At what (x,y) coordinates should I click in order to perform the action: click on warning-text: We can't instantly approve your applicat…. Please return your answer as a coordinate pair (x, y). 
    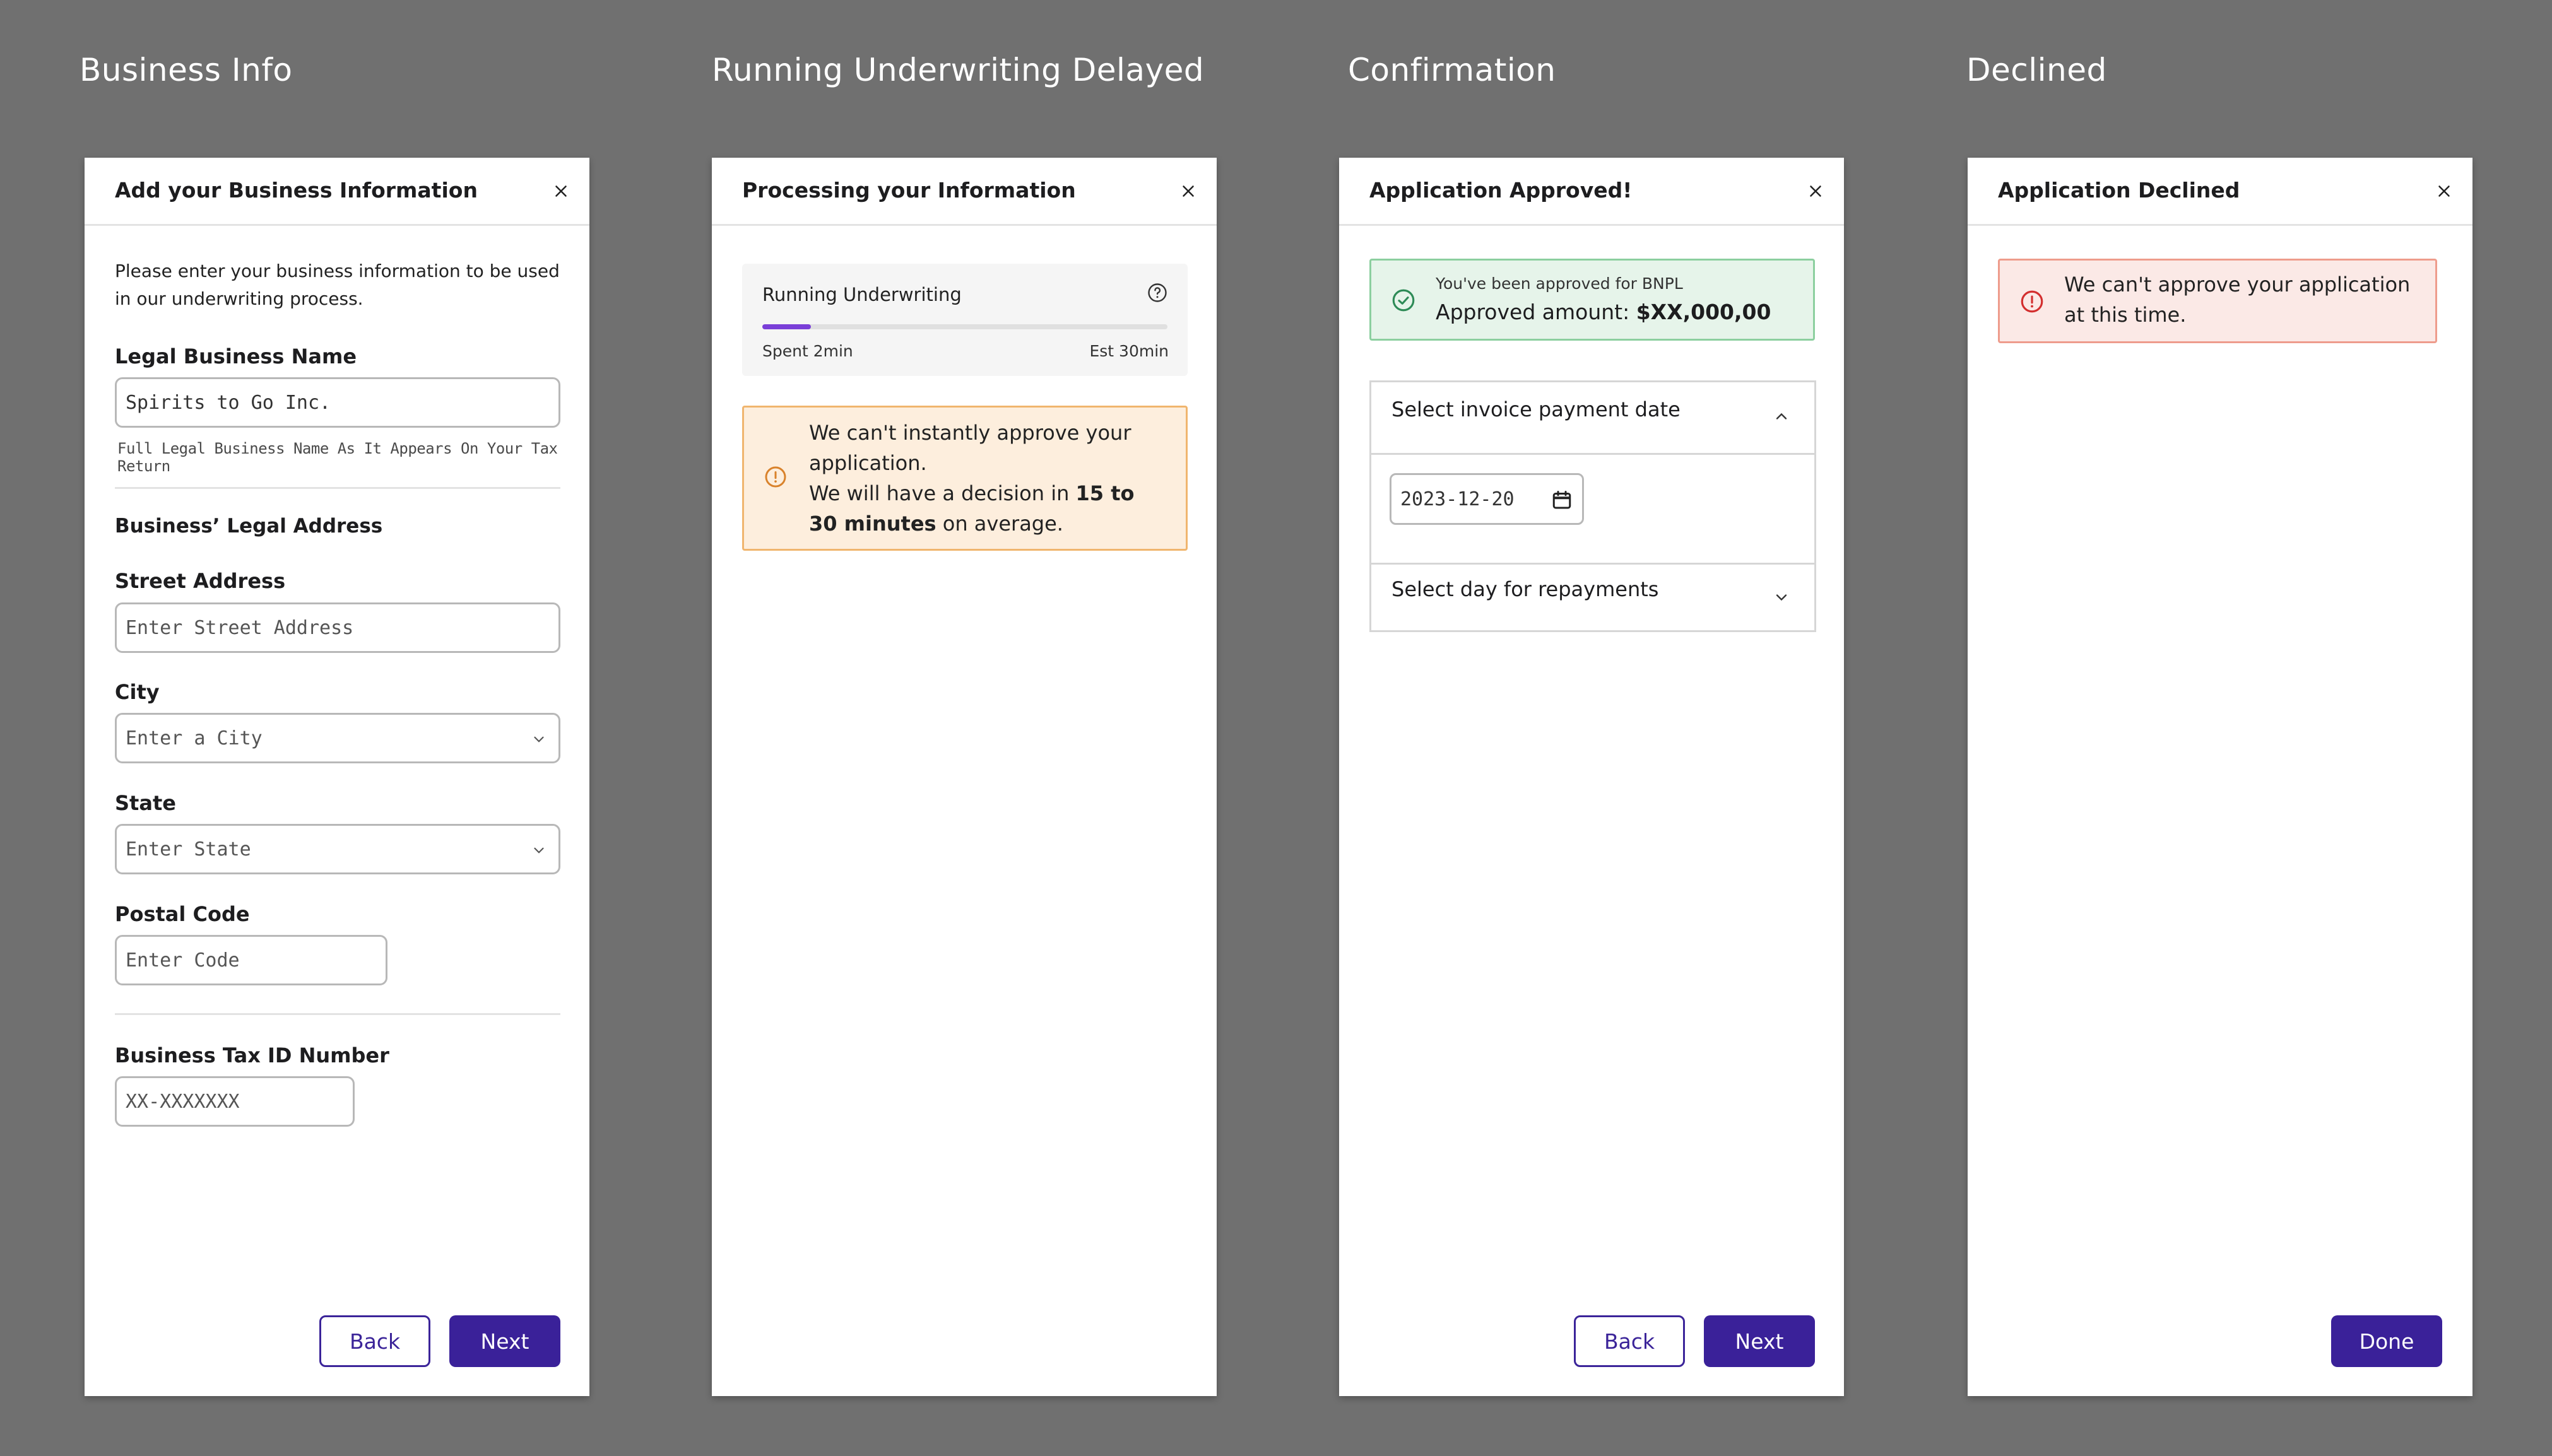
    Looking at the image, I should click on (985, 478).